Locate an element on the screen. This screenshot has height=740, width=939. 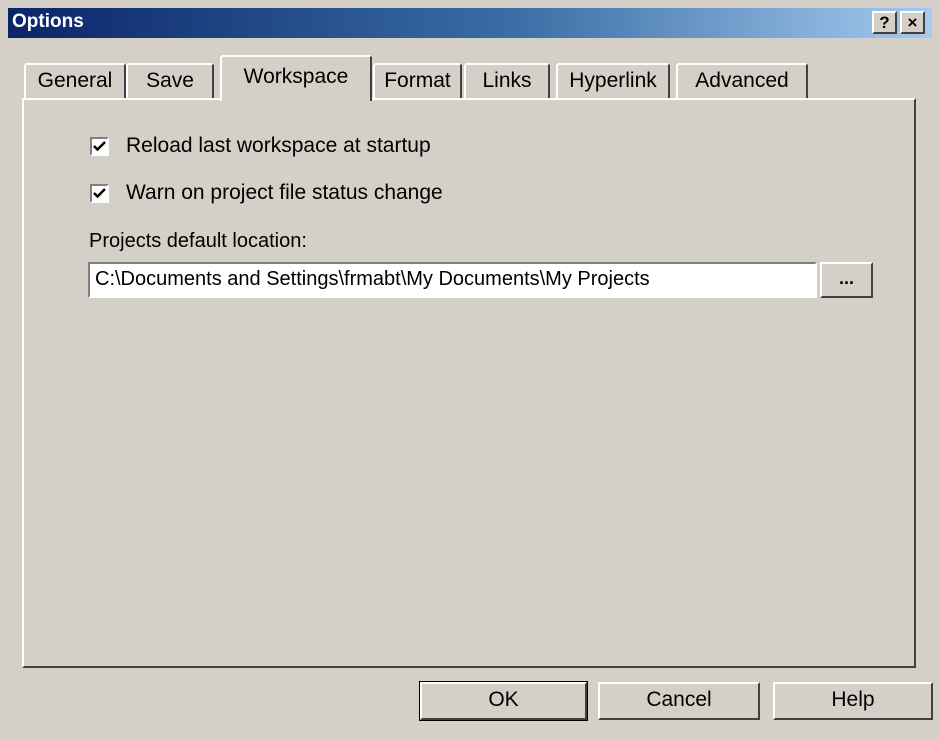
warn-status-label: Warn on project file status change is located at coordinates (284, 192).